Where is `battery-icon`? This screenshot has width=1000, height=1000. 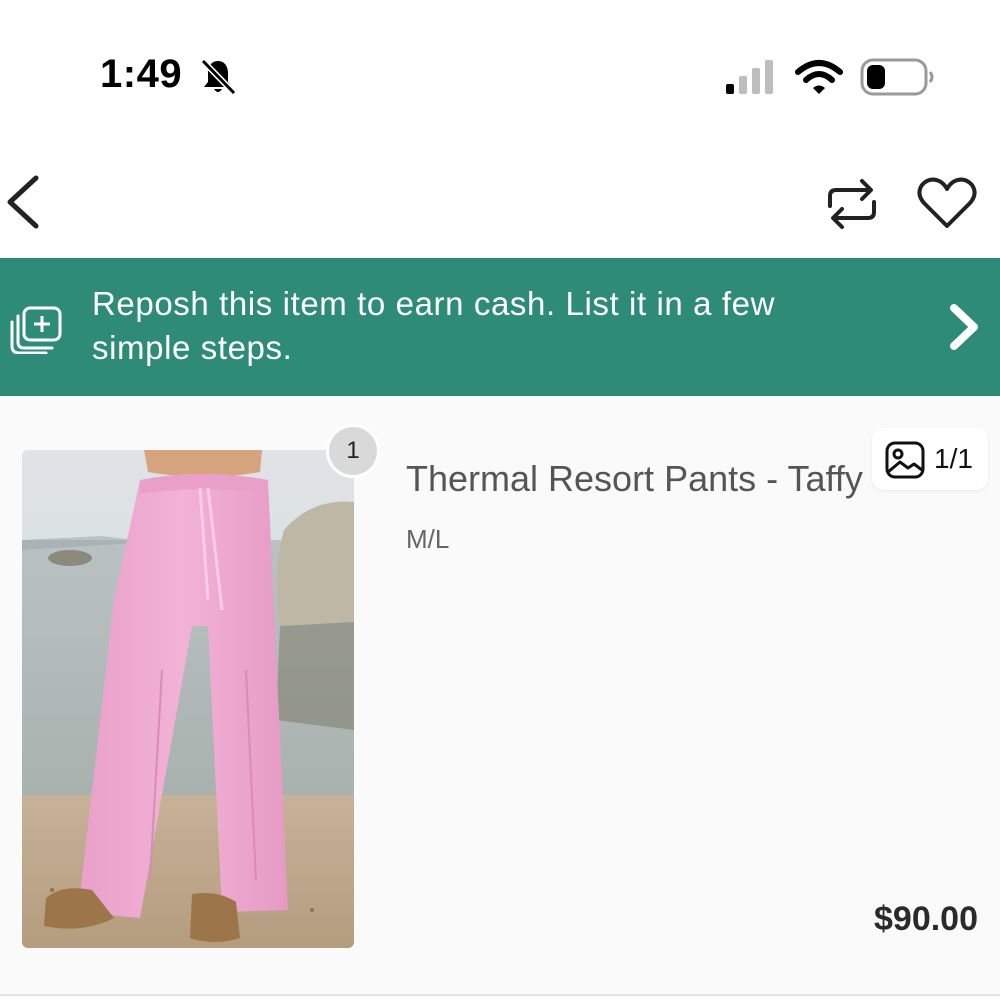 battery-icon is located at coordinates (898, 79).